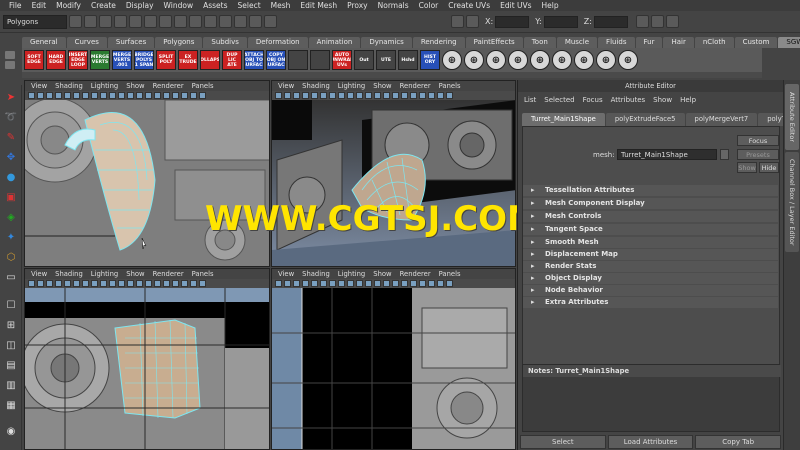 This screenshot has height=450, width=800. Describe the element at coordinates (357, 5) in the screenshot. I see `menu-proxy: Proxy` at that location.